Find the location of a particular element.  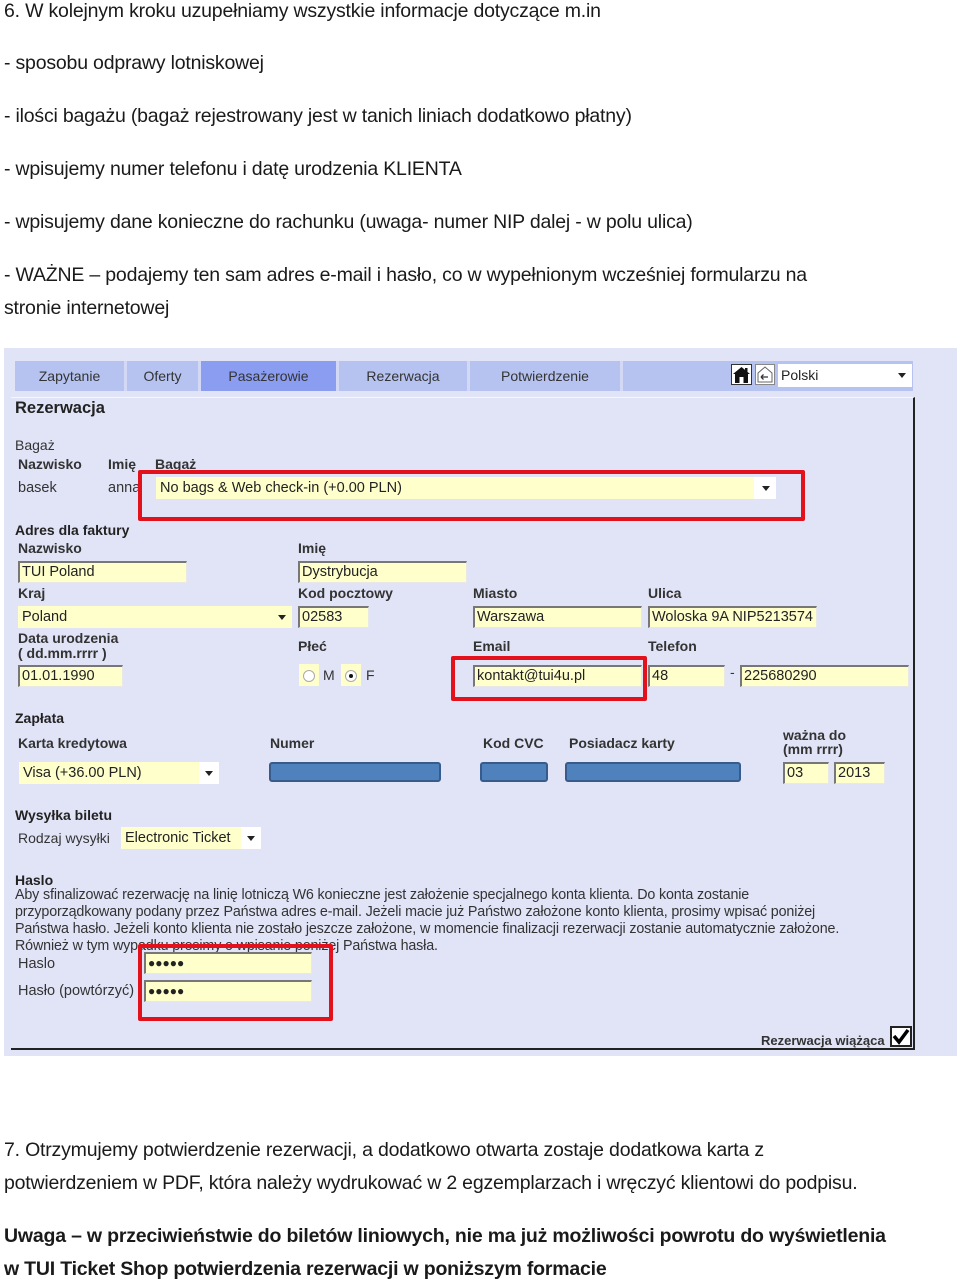

payment-section-label: Zapłata is located at coordinates (40, 718).